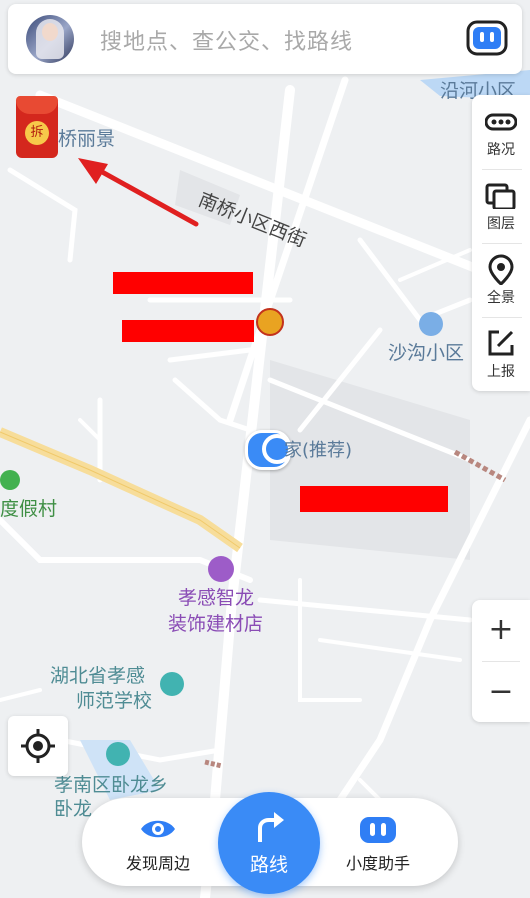 Image resolution: width=530 pixels, height=898 pixels. What do you see at coordinates (158, 843) in the screenshot?
I see `discover-nearby-button: 发现周边` at bounding box center [158, 843].